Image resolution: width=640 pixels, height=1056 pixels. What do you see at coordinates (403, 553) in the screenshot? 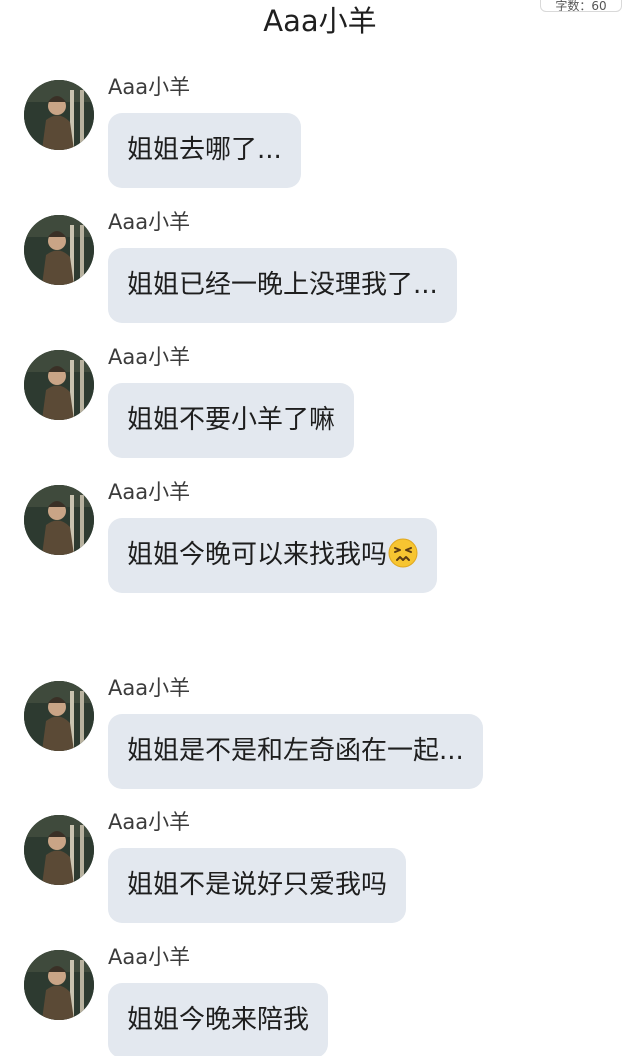
I see `persevering-face-emoji` at bounding box center [403, 553].